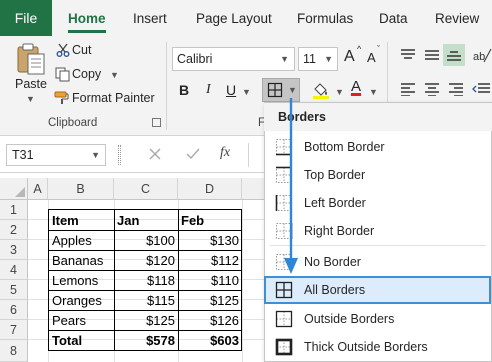  What do you see at coordinates (339, 92) in the screenshot?
I see `fill-color-chevron-icon: ▼` at bounding box center [339, 92].